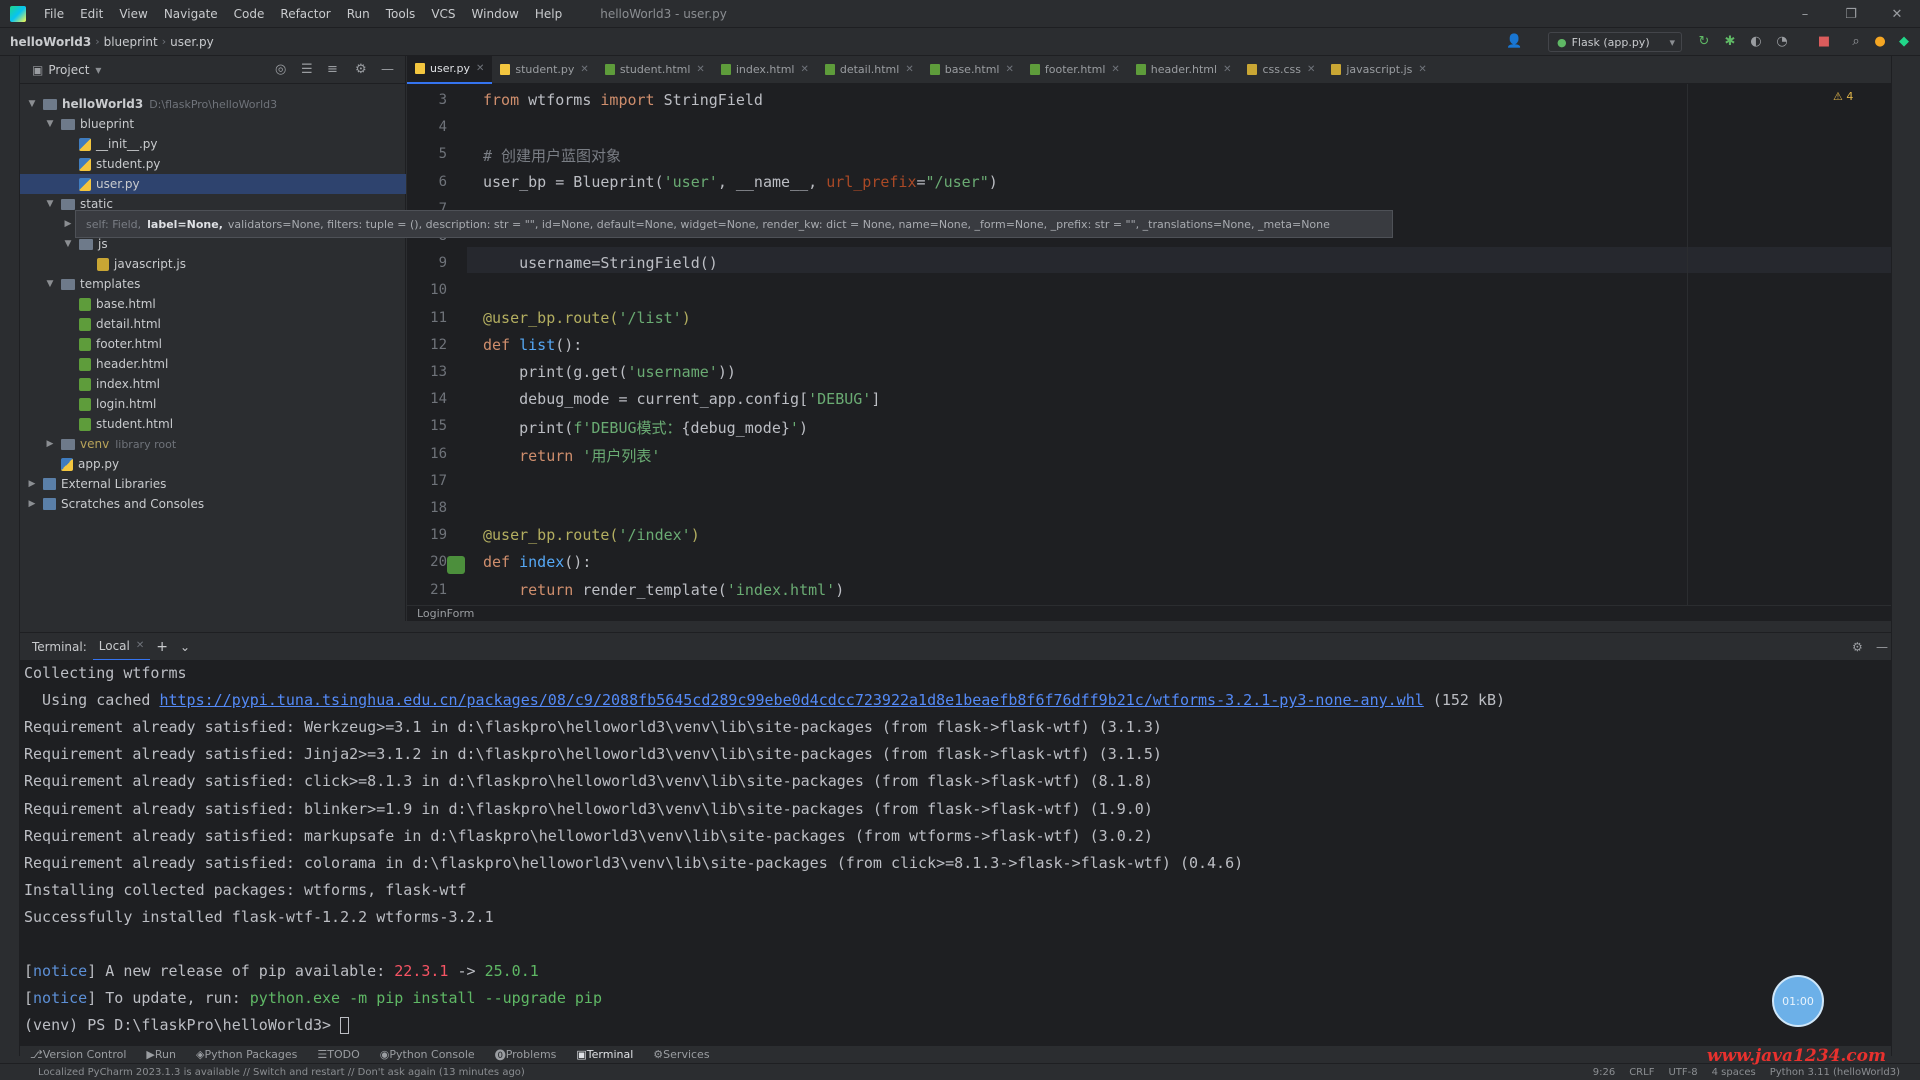  Describe the element at coordinates (532, 345) in the screenshot. I see `code-line: def list():` at that location.